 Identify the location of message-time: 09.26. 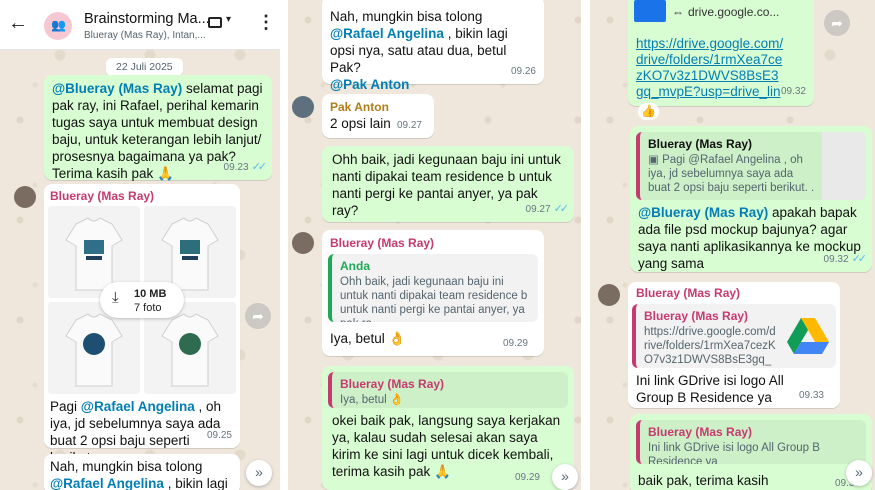
(523, 71).